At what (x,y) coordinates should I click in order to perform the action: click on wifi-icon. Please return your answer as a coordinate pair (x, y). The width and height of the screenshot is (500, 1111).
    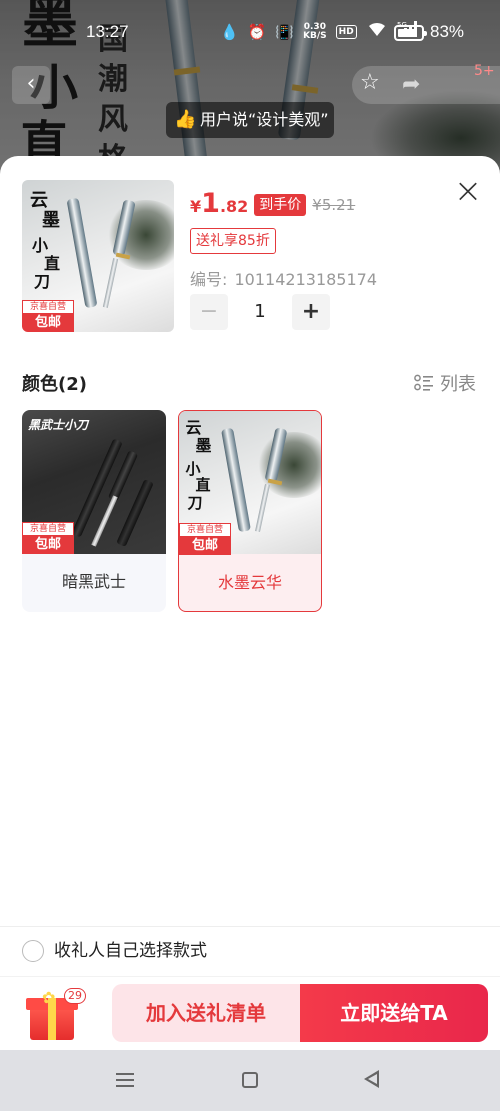
    Looking at the image, I should click on (377, 32).